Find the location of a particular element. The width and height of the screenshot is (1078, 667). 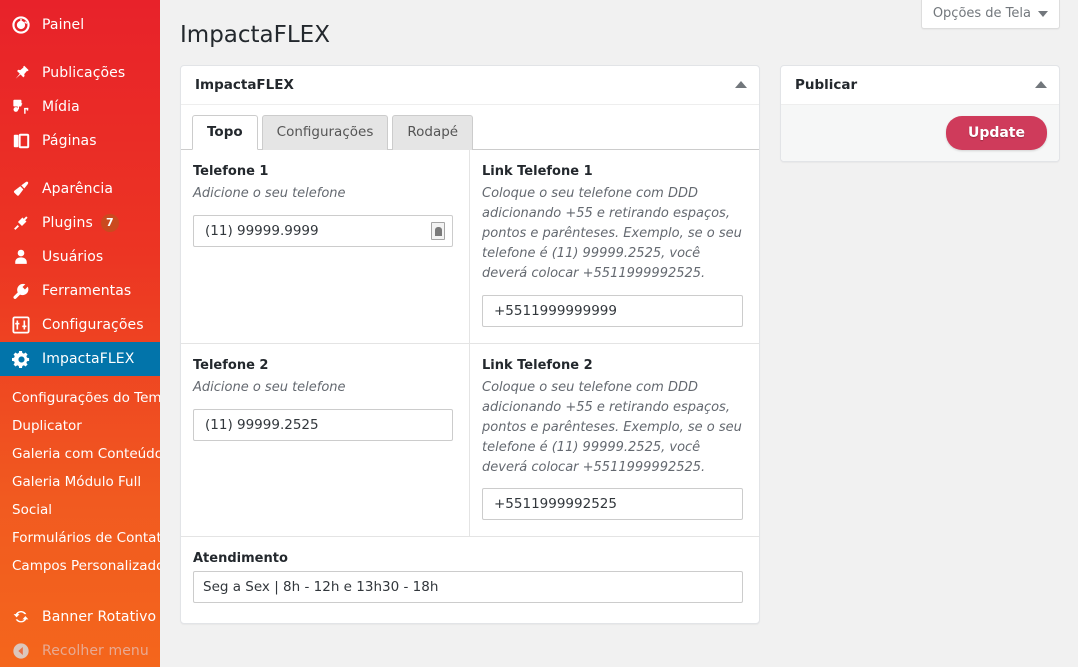

publish-postbox: Publicar Update is located at coordinates (920, 113).